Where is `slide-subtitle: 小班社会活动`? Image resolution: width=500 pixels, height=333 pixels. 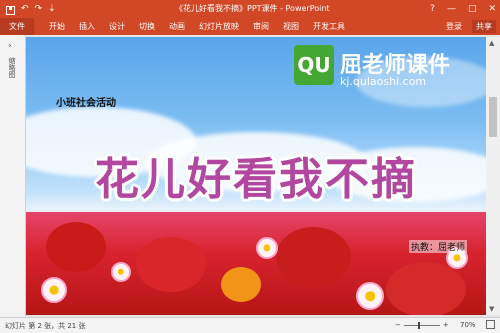 slide-subtitle: 小班社会活动 is located at coordinates (86, 101).